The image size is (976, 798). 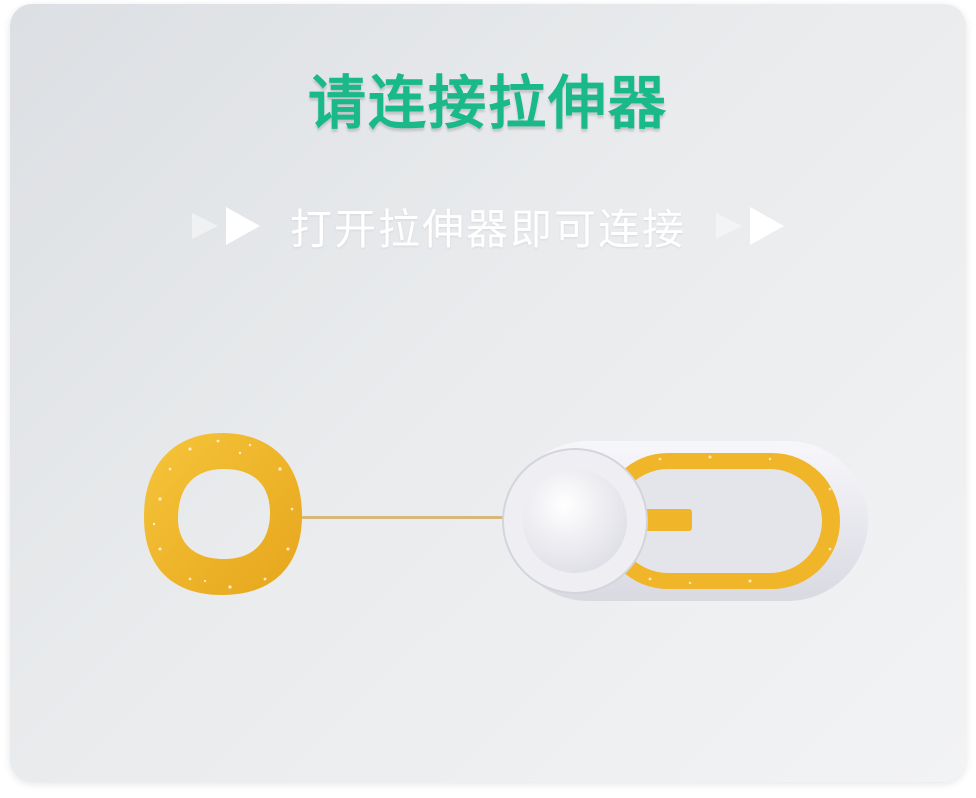 What do you see at coordinates (487, 103) in the screenshot?
I see `page-title: 请连接拉伸器` at bounding box center [487, 103].